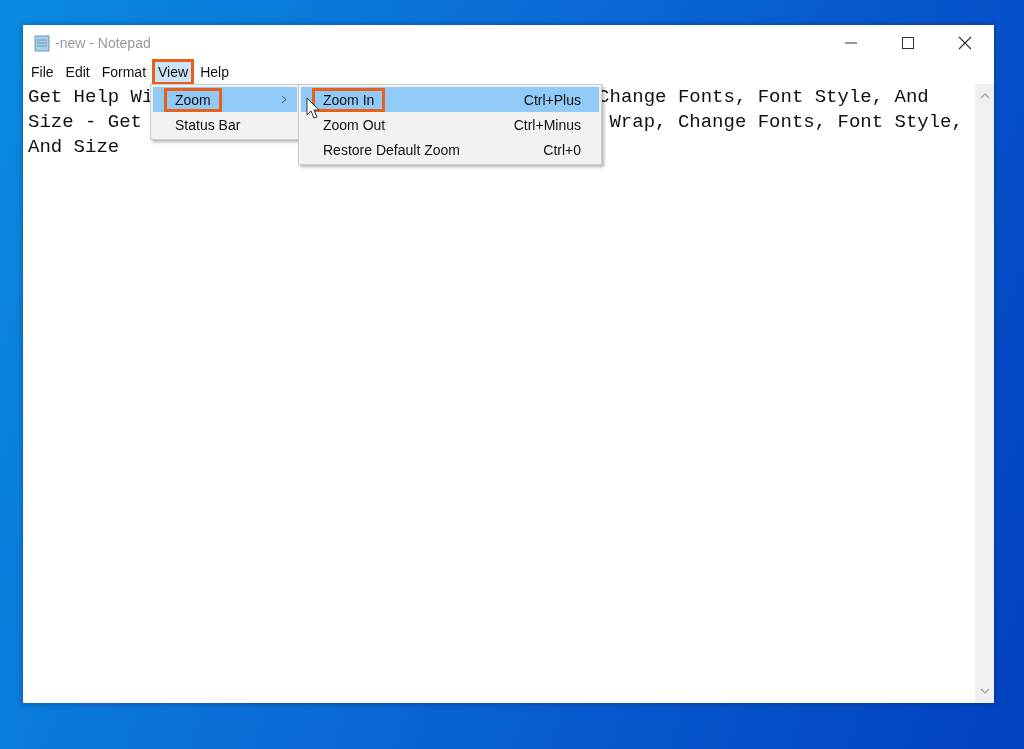 This screenshot has height=749, width=1024. Describe the element at coordinates (42, 42) in the screenshot. I see `notepad-icon` at that location.